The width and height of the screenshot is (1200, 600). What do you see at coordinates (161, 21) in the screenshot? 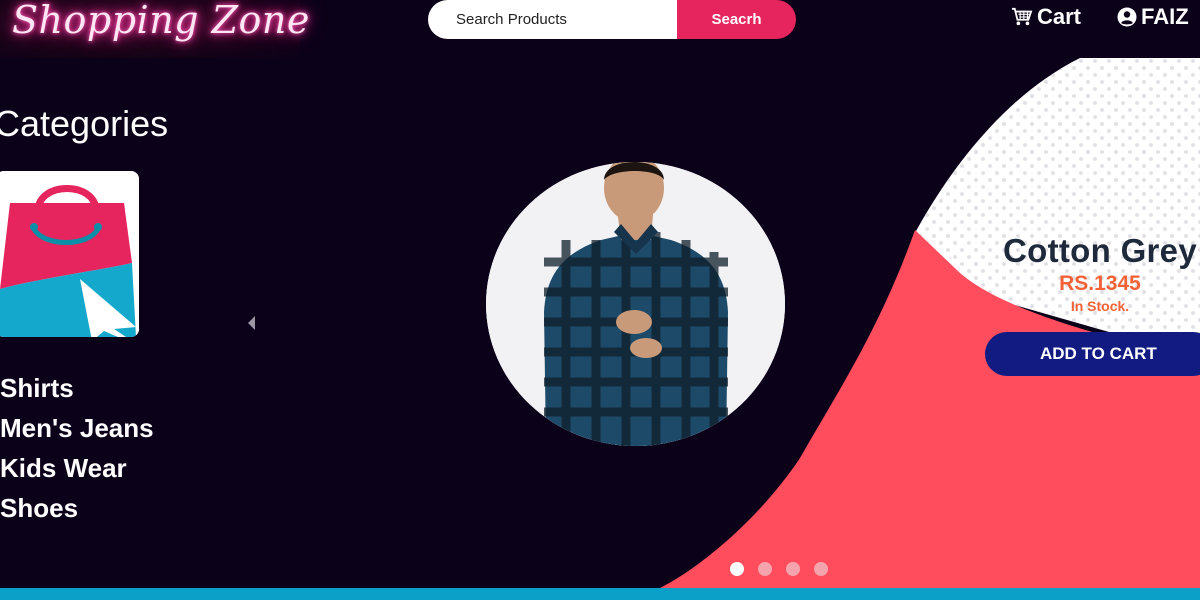
I see `logo-text: Shopping Zone` at bounding box center [161, 21].